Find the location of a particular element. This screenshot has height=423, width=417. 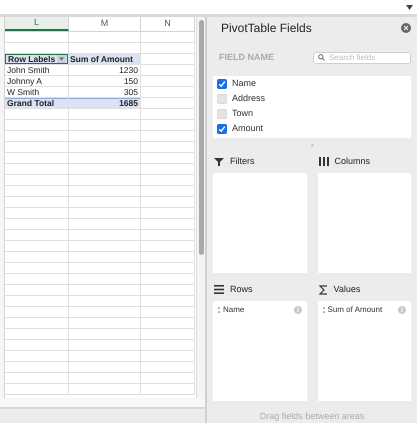

table-cell: Grand Total is located at coordinates (36, 103).